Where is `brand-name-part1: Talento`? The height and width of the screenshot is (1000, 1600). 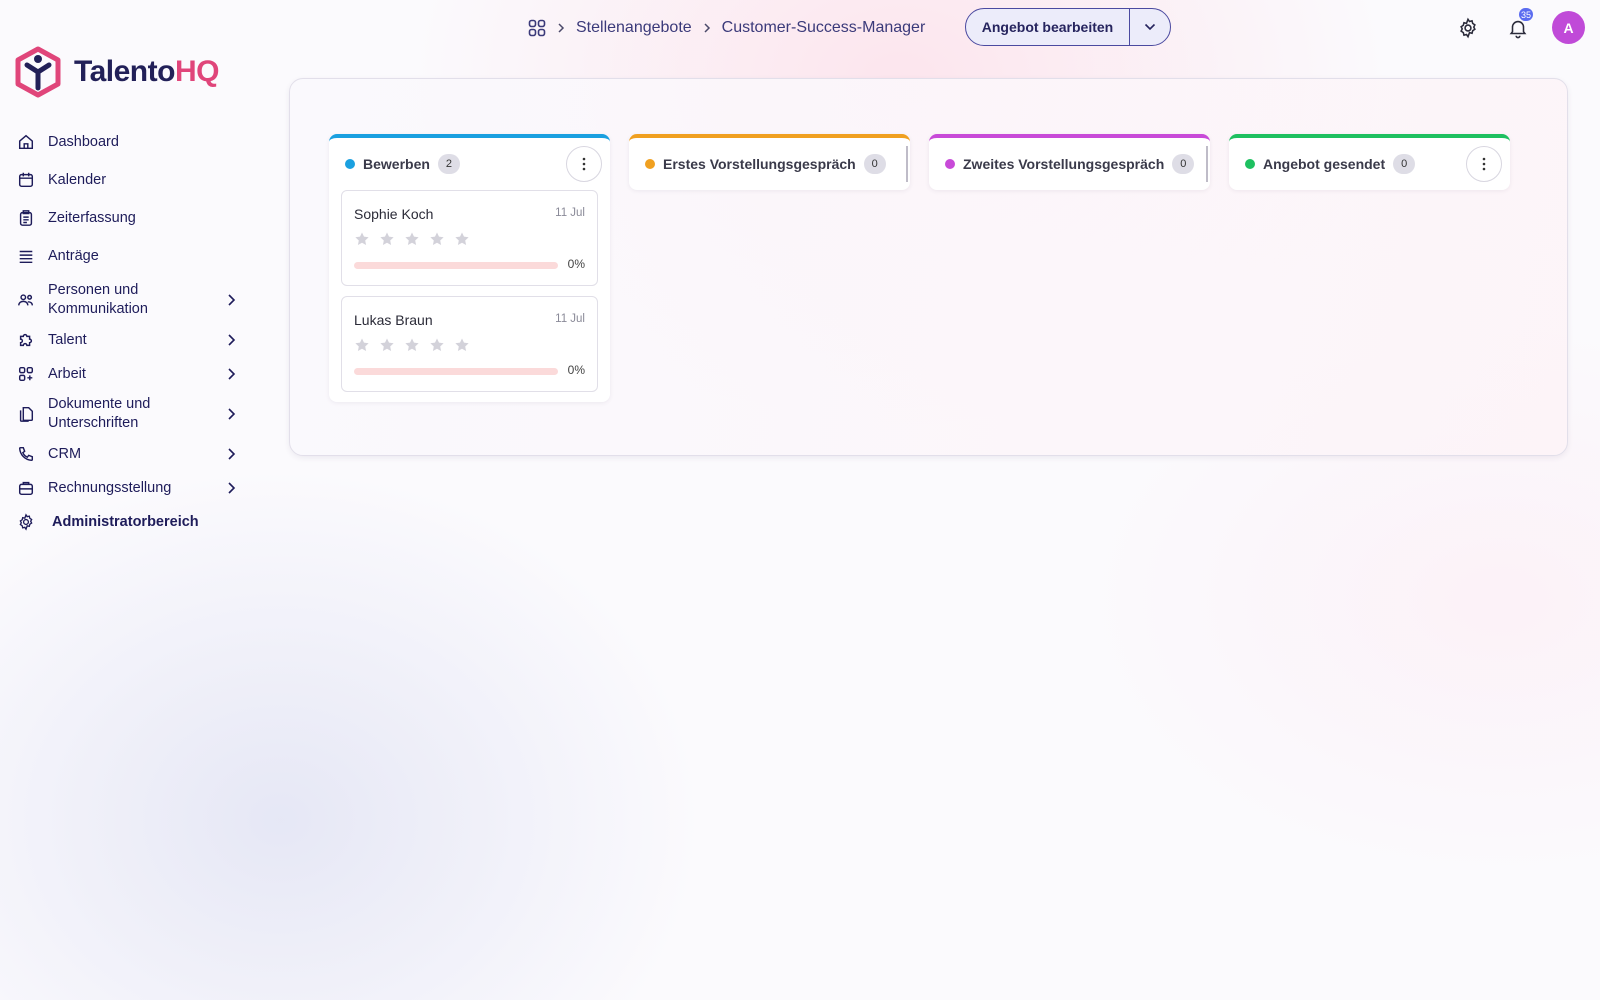 brand-name-part1: Talento is located at coordinates (124, 71).